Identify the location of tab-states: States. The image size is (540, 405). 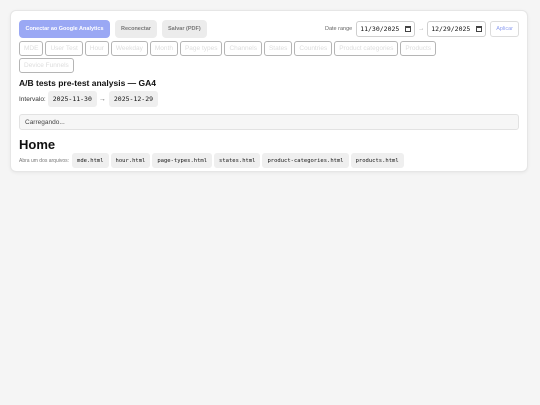
(278, 48).